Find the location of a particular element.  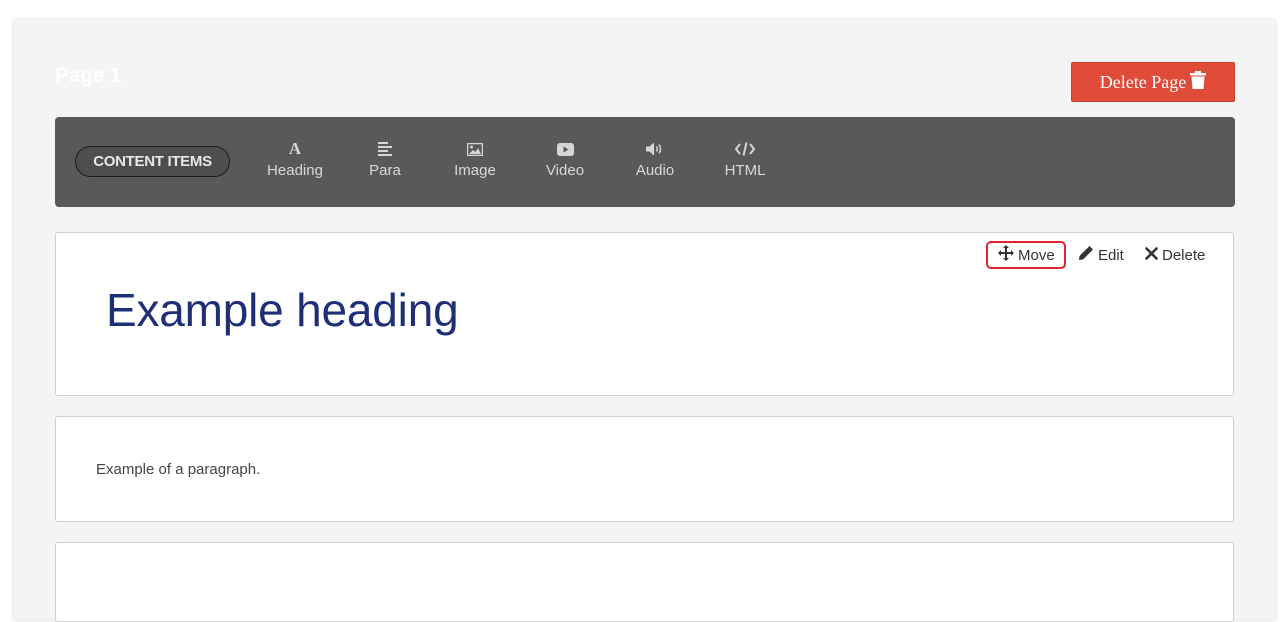

audio-icon is located at coordinates (655, 149).